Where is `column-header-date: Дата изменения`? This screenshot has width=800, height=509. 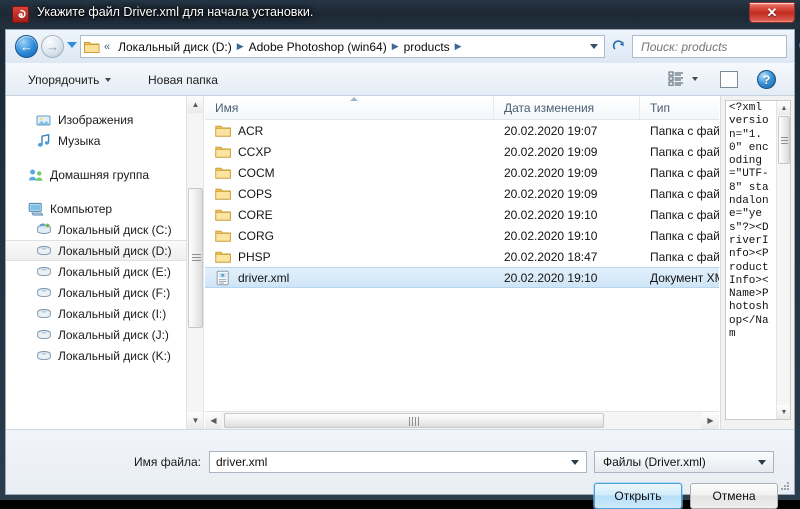 column-header-date: Дата изменения is located at coordinates (567, 107).